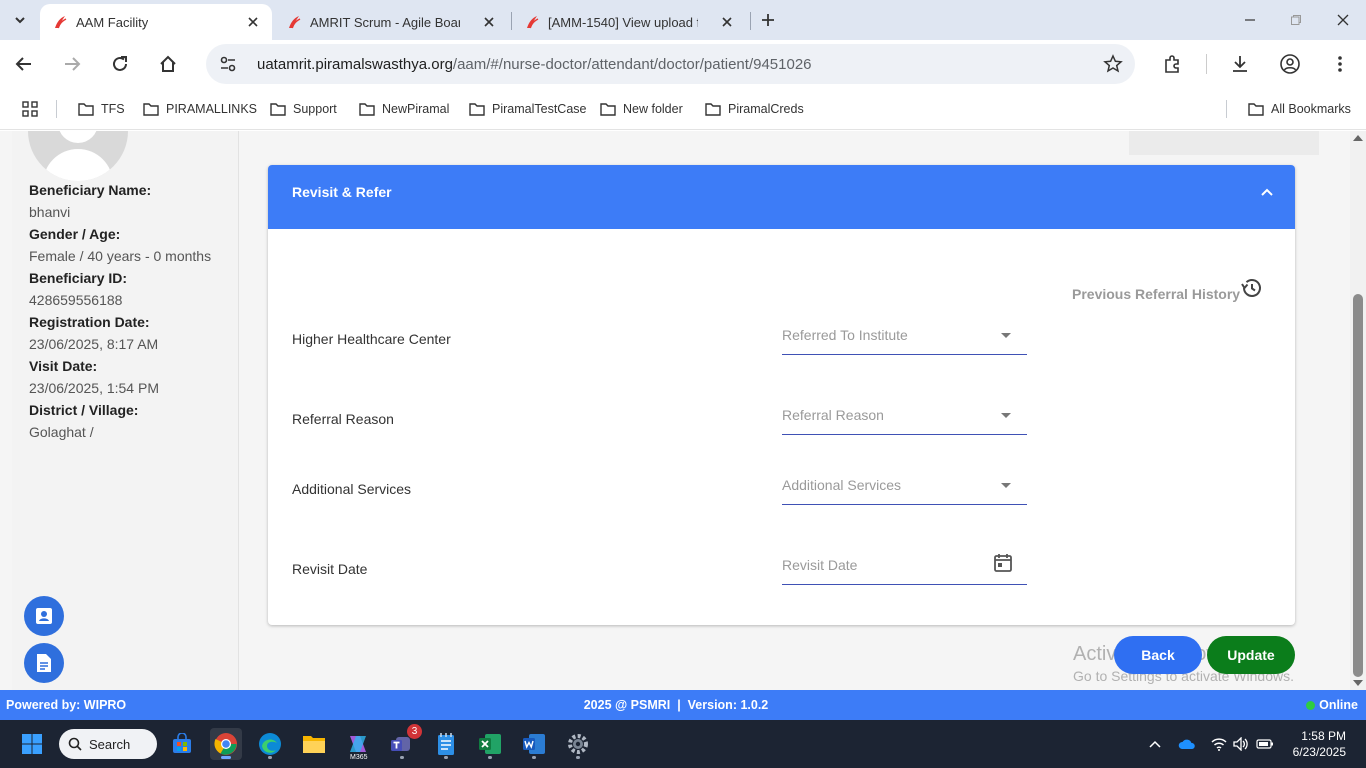 Image resolution: width=1366 pixels, height=768 pixels. I want to click on edge-icon, so click(270, 744).